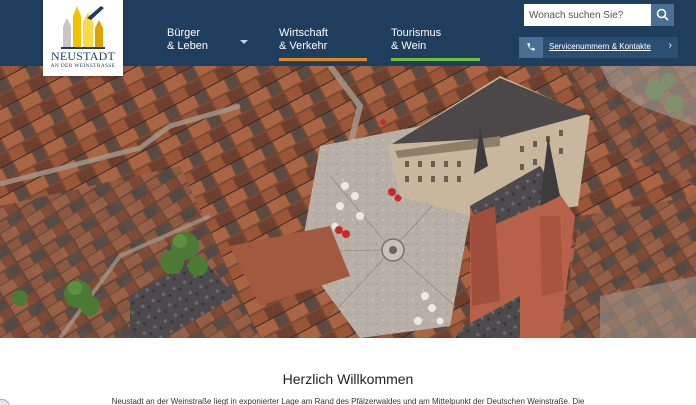 Image resolution: width=696 pixels, height=405 pixels. I want to click on site-logo: NEUSTADT AN DER WEINSTRASSE, so click(83, 38).